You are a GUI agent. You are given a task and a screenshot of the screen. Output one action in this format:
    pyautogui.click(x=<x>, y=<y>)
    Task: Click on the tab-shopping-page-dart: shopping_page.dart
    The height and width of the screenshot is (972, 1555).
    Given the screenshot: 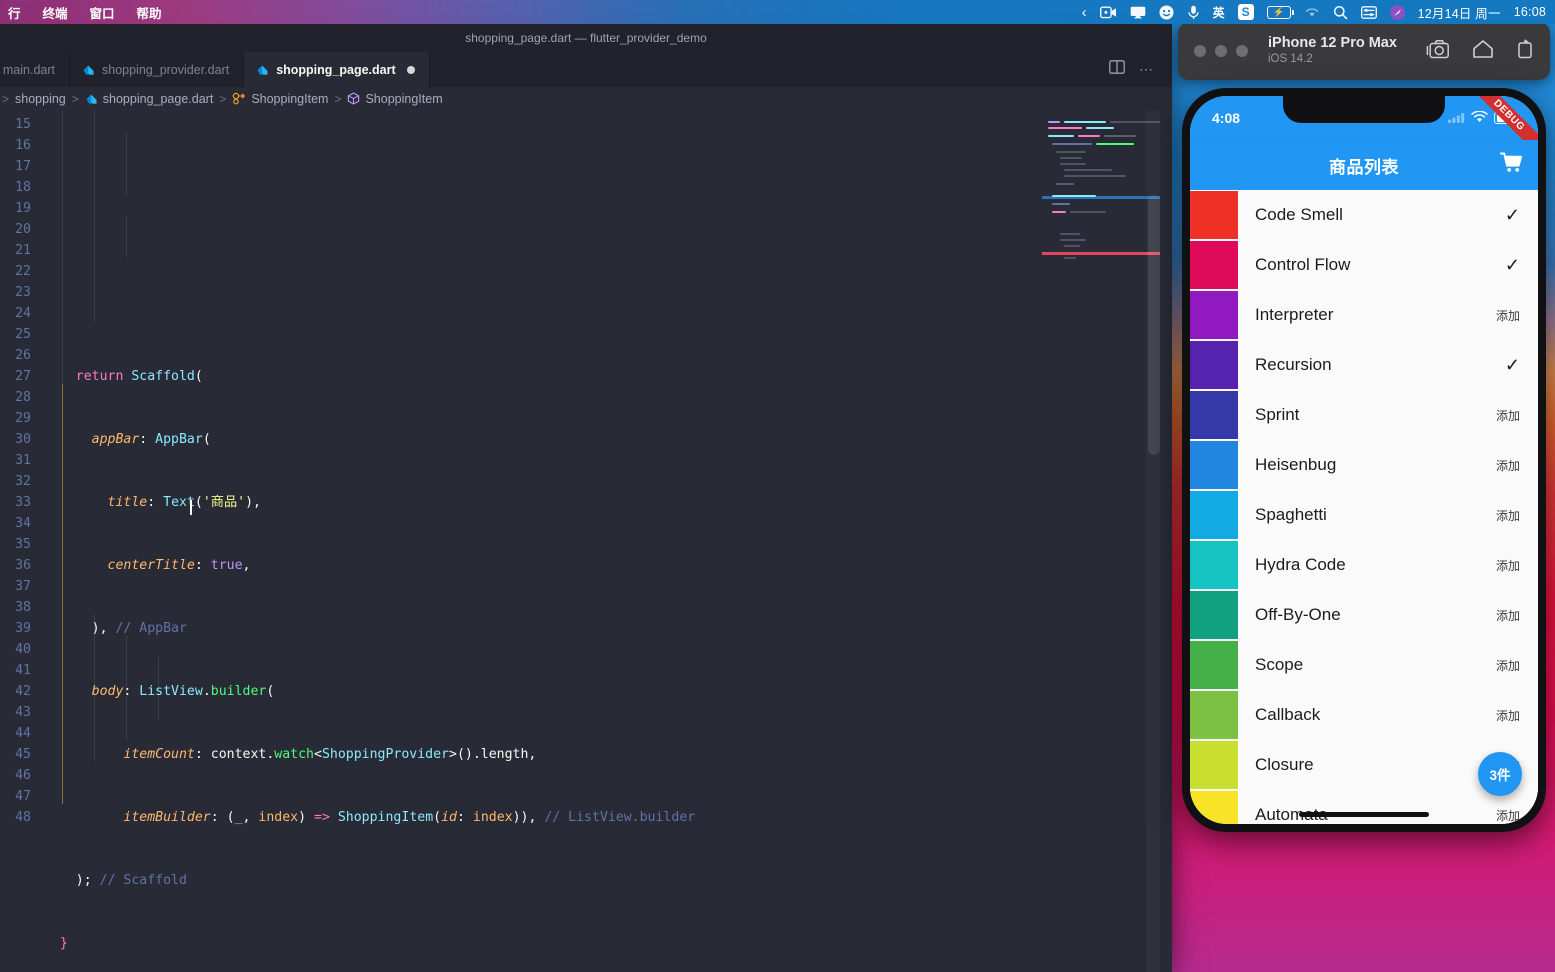 What is the action you would take?
    pyautogui.click(x=337, y=69)
    